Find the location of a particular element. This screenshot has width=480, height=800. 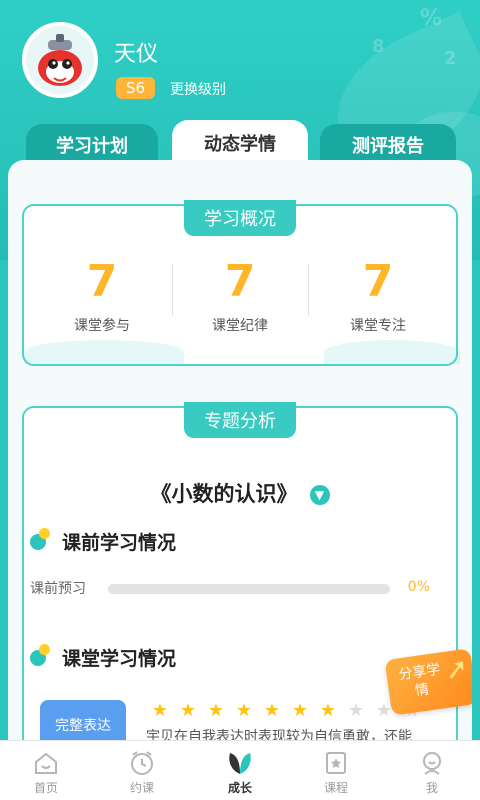

clock-icon is located at coordinates (142, 763).